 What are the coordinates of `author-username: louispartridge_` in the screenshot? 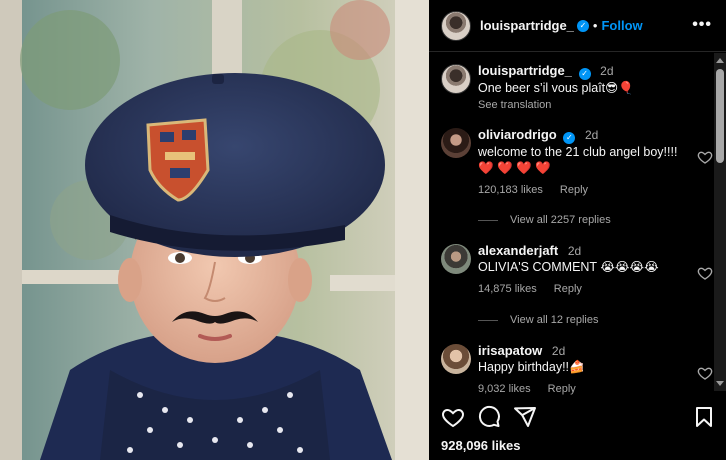 It's located at (527, 25).